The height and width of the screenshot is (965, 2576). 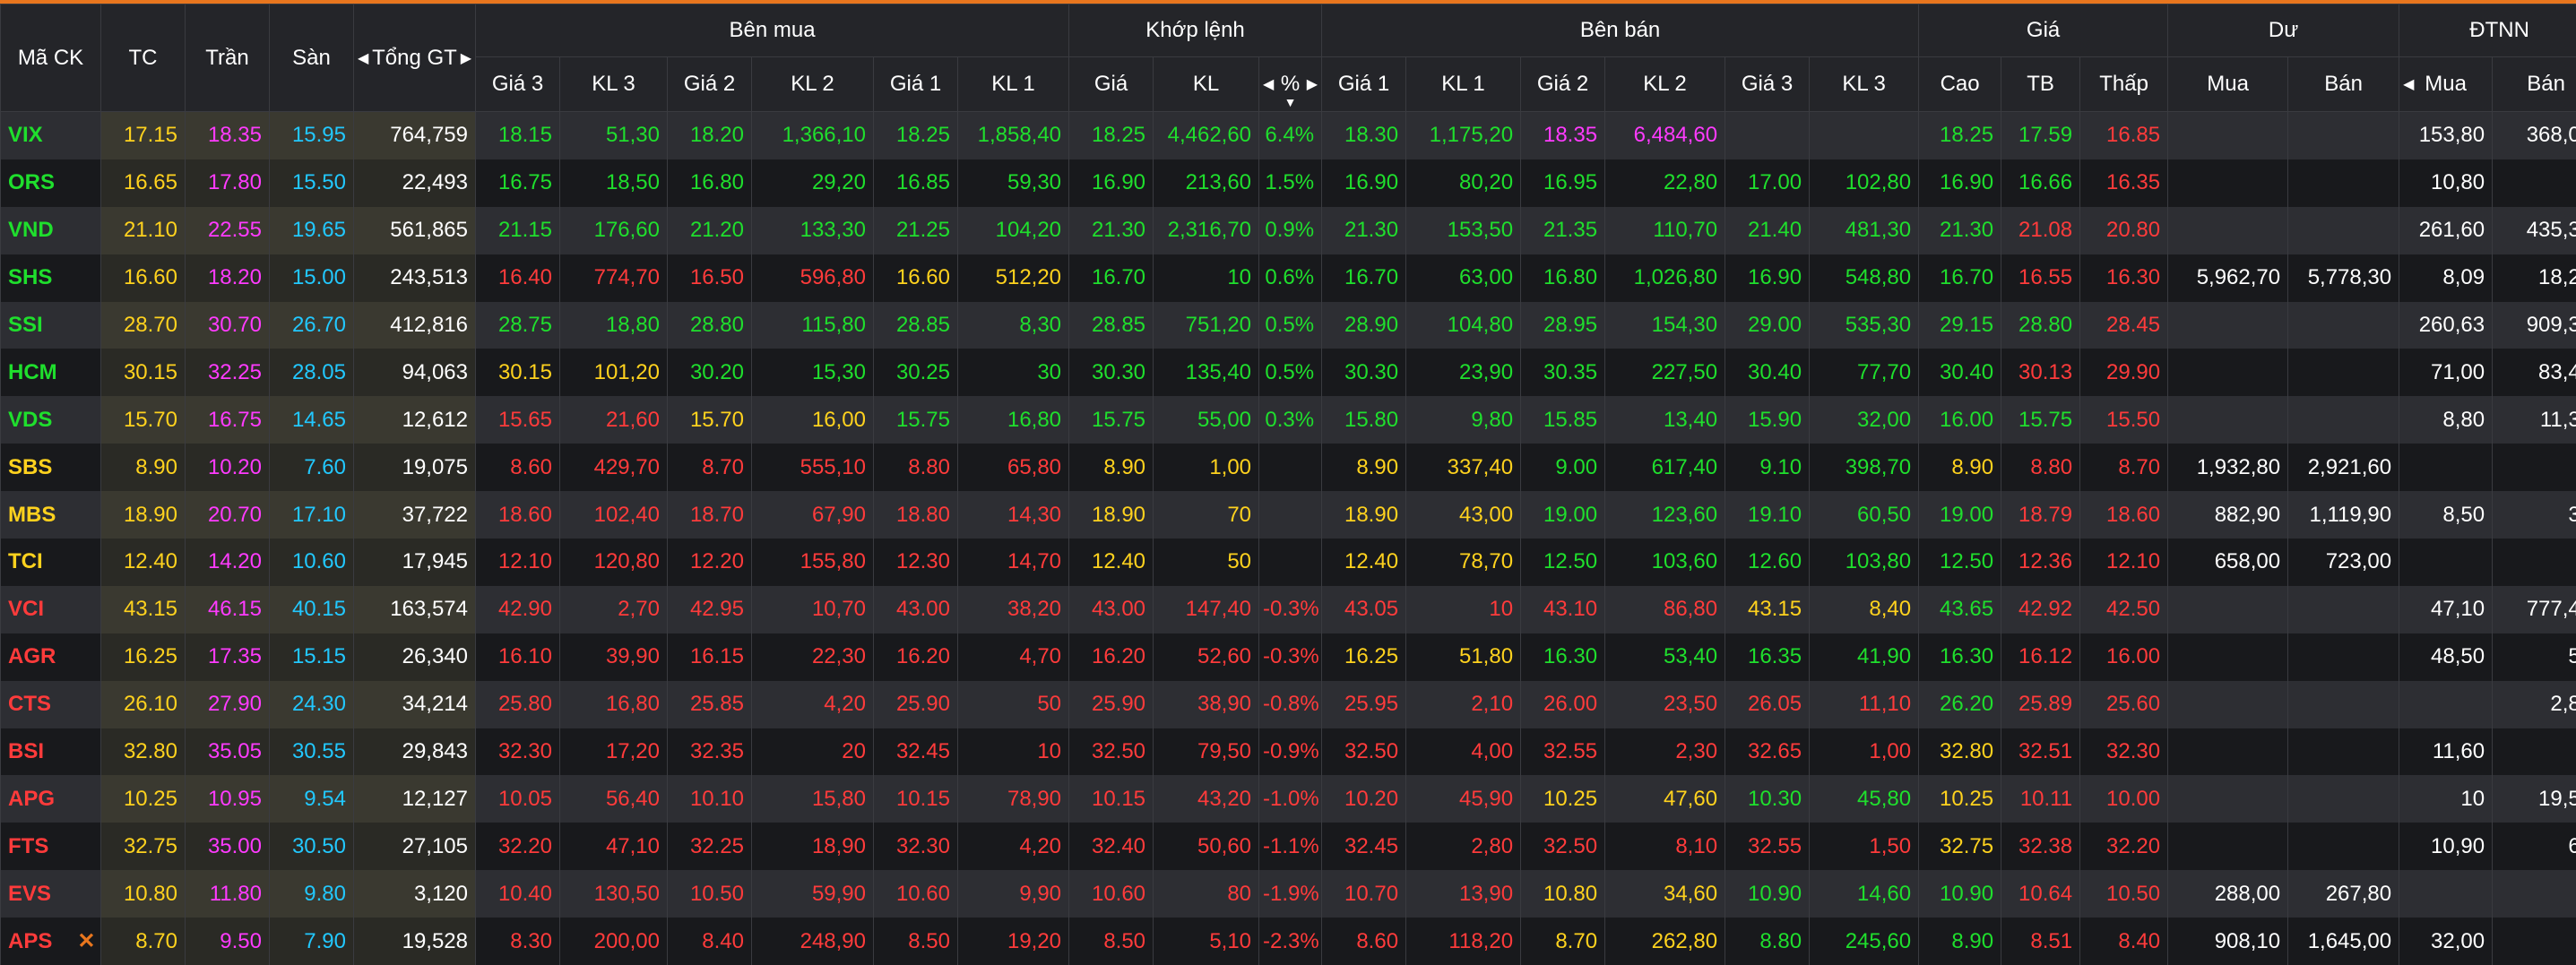 What do you see at coordinates (29, 894) in the screenshot?
I see `symbol-label: EVS` at bounding box center [29, 894].